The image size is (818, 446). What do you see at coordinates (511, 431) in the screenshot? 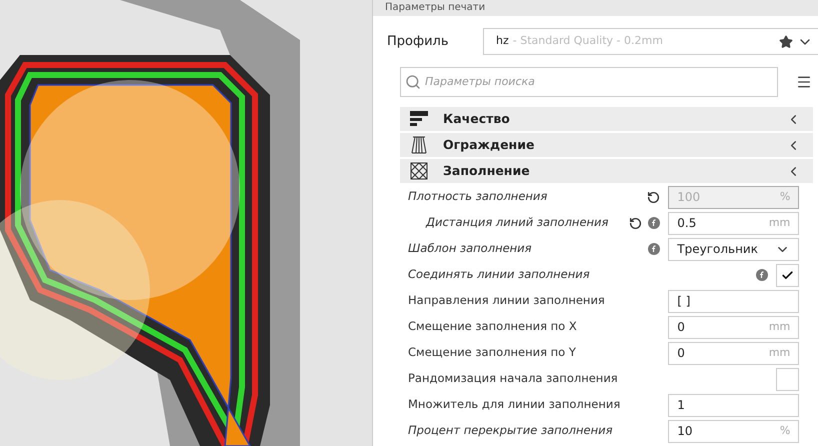
I see `setting-label: Процент перекрытие заполнения` at bounding box center [511, 431].